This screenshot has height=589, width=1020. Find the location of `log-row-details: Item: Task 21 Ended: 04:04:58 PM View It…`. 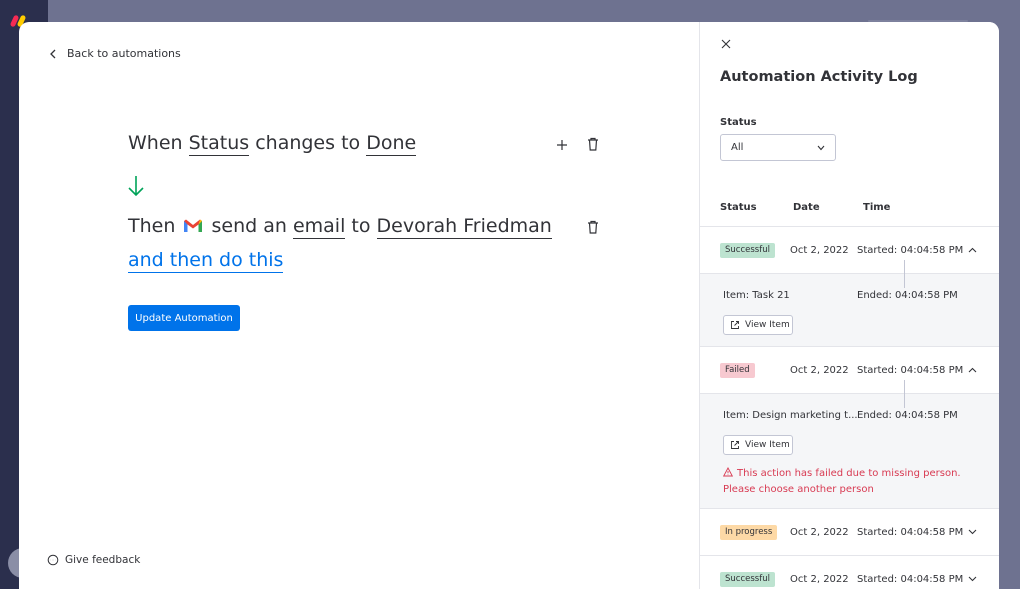

log-row-details: Item: Task 21 Ended: 04:04:58 PM View It… is located at coordinates (849, 303).